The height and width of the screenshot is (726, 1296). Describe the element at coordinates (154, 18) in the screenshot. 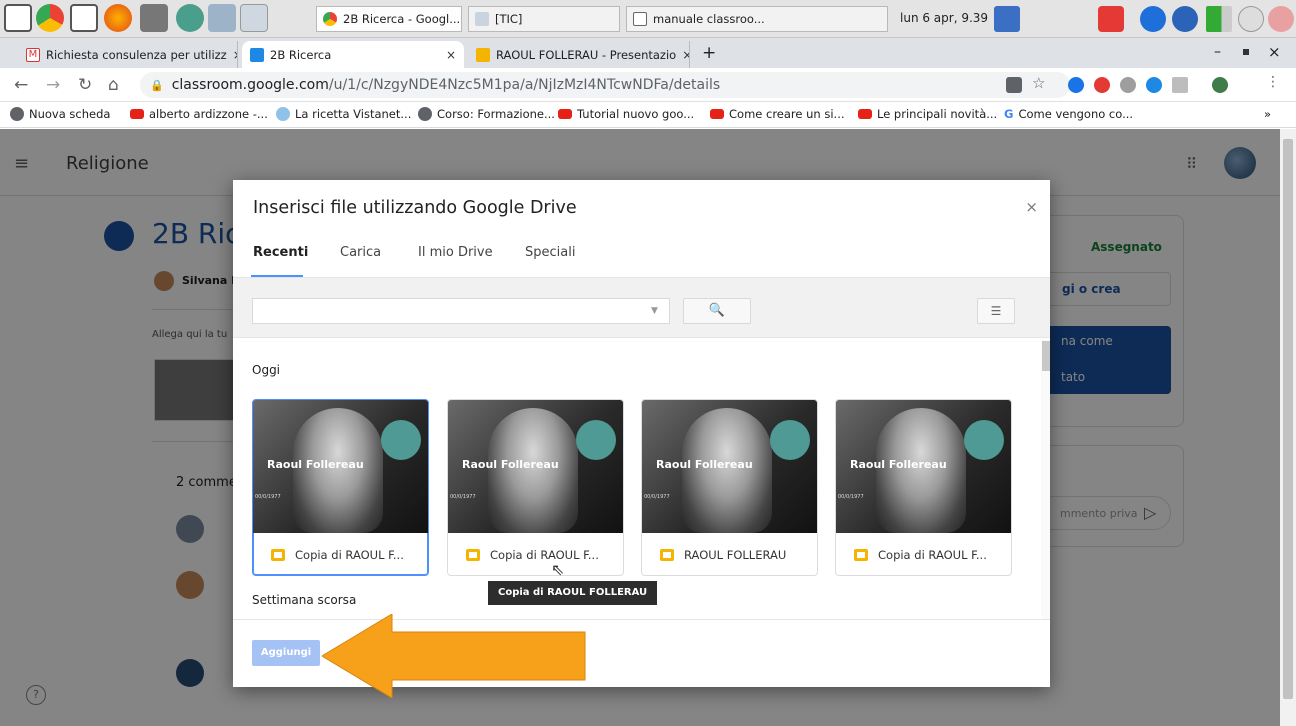

I see `camera-launcher-icon` at that location.